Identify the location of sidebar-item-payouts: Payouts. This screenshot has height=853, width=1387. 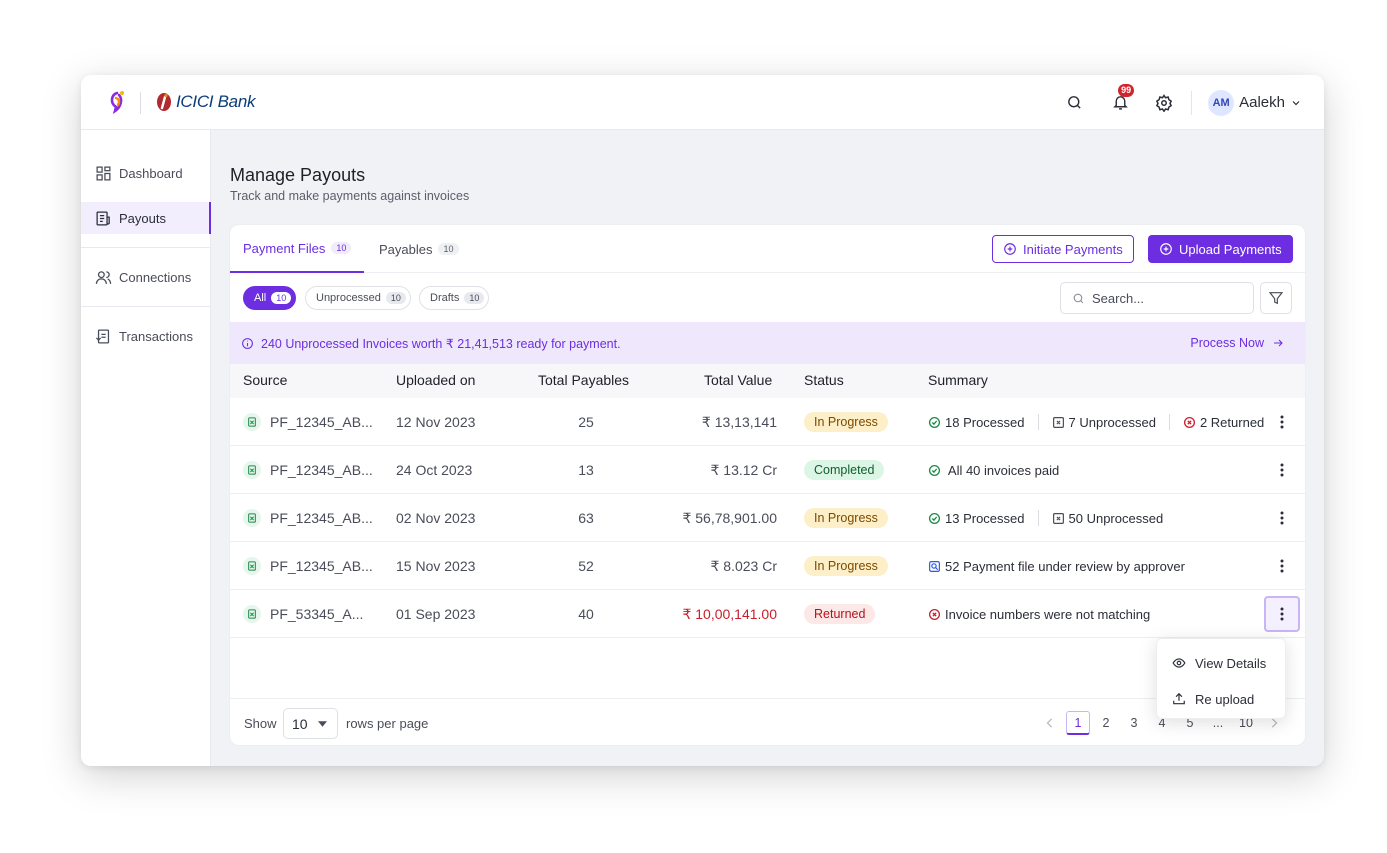
(146, 218).